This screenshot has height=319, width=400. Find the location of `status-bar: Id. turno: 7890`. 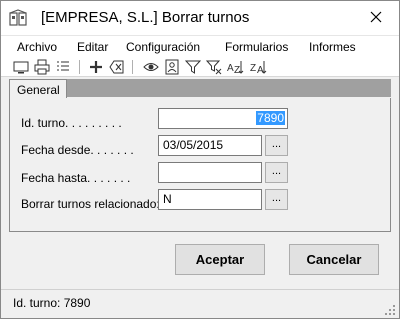

status-bar: Id. turno: 7890 is located at coordinates (200, 303).